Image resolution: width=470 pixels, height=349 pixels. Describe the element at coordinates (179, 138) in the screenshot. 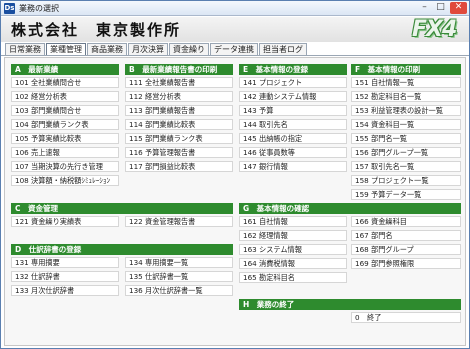

I see `menu-item-115: 115 部門業績ランク表` at that location.